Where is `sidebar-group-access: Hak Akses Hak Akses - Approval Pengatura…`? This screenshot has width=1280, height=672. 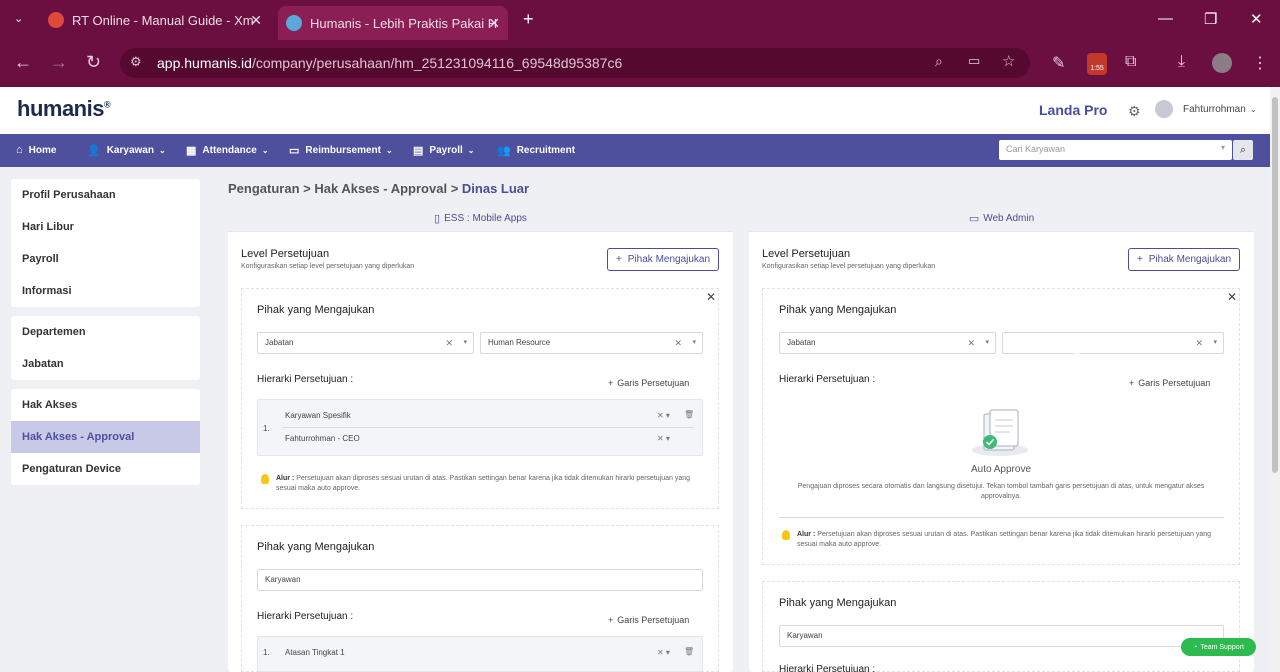
sidebar-group-access: Hak Akses Hak Akses - Approval Pengatura… is located at coordinates (105, 437).